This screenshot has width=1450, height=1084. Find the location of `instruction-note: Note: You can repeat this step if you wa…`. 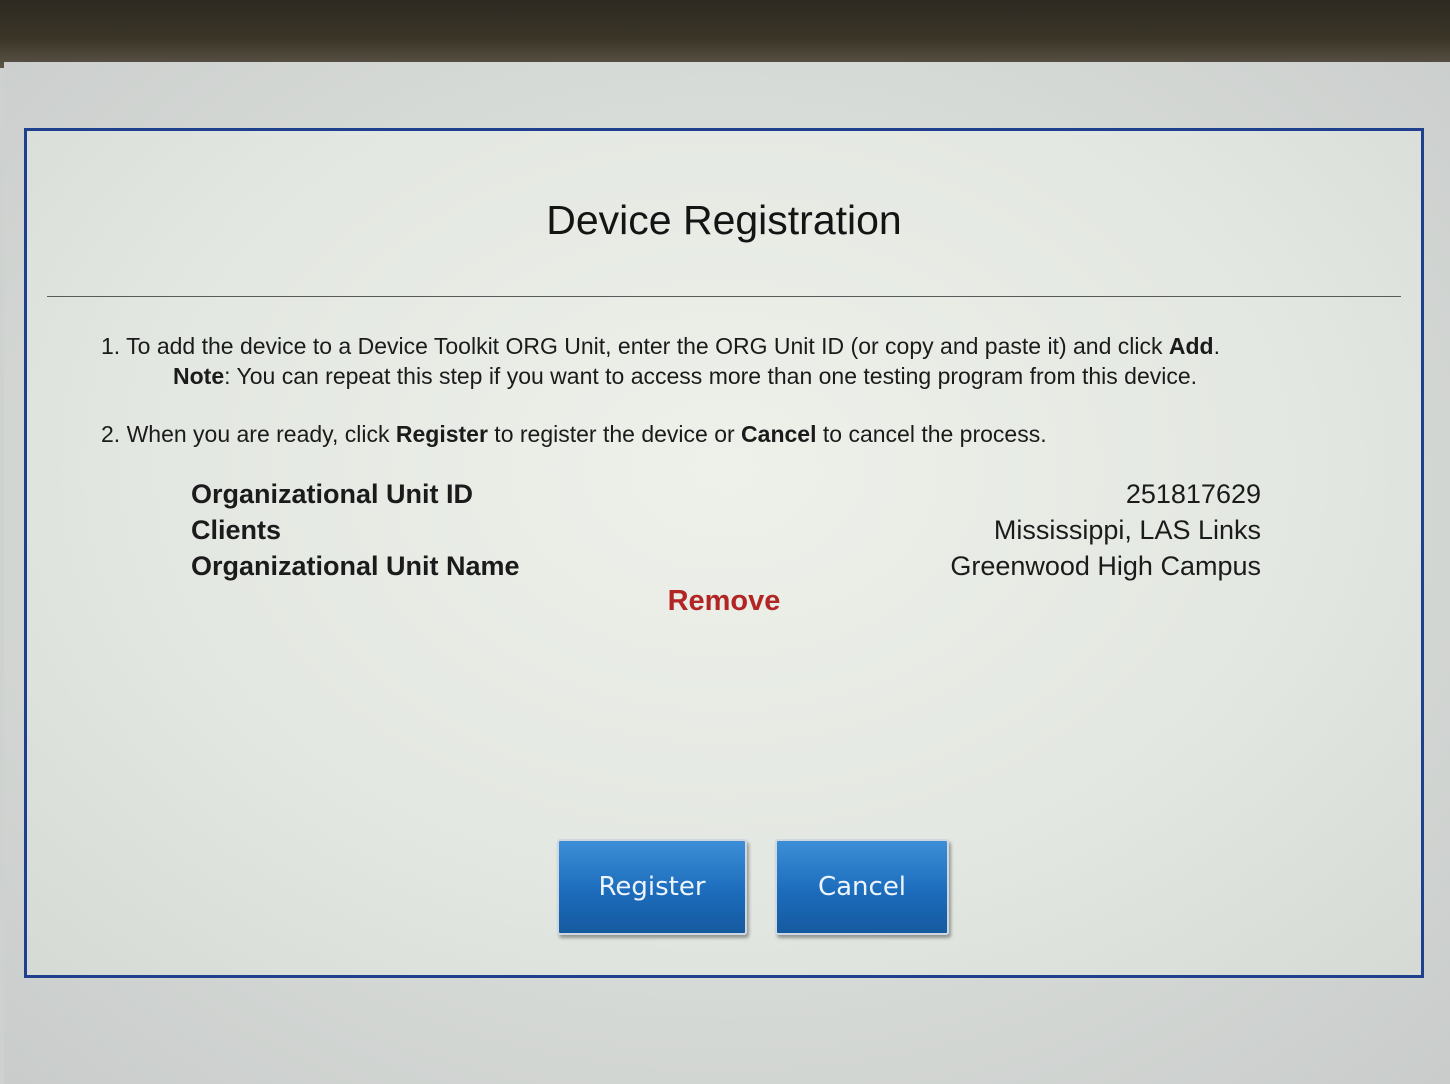

instruction-note: Note: You can repeat this step if you wa… is located at coordinates (685, 376).